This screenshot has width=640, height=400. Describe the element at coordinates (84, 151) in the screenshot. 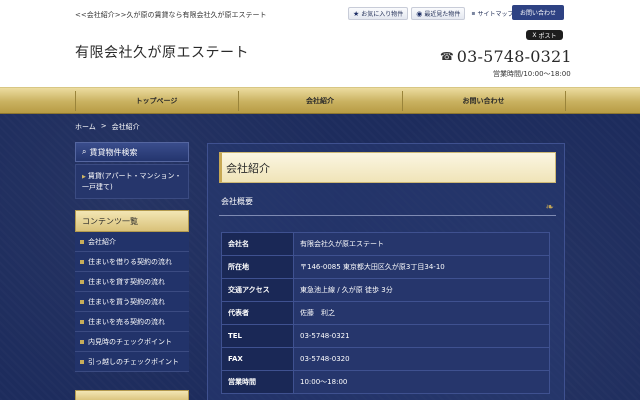

I see `search-icon: ⌕` at that location.